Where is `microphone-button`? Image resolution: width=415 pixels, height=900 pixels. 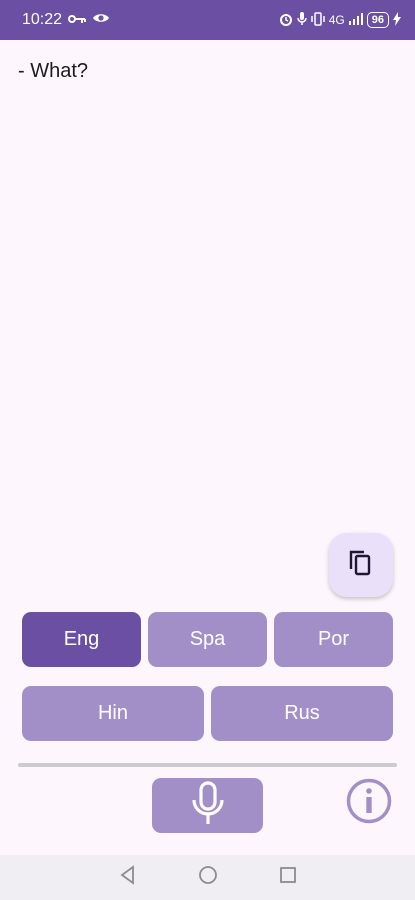 microphone-button is located at coordinates (207, 805).